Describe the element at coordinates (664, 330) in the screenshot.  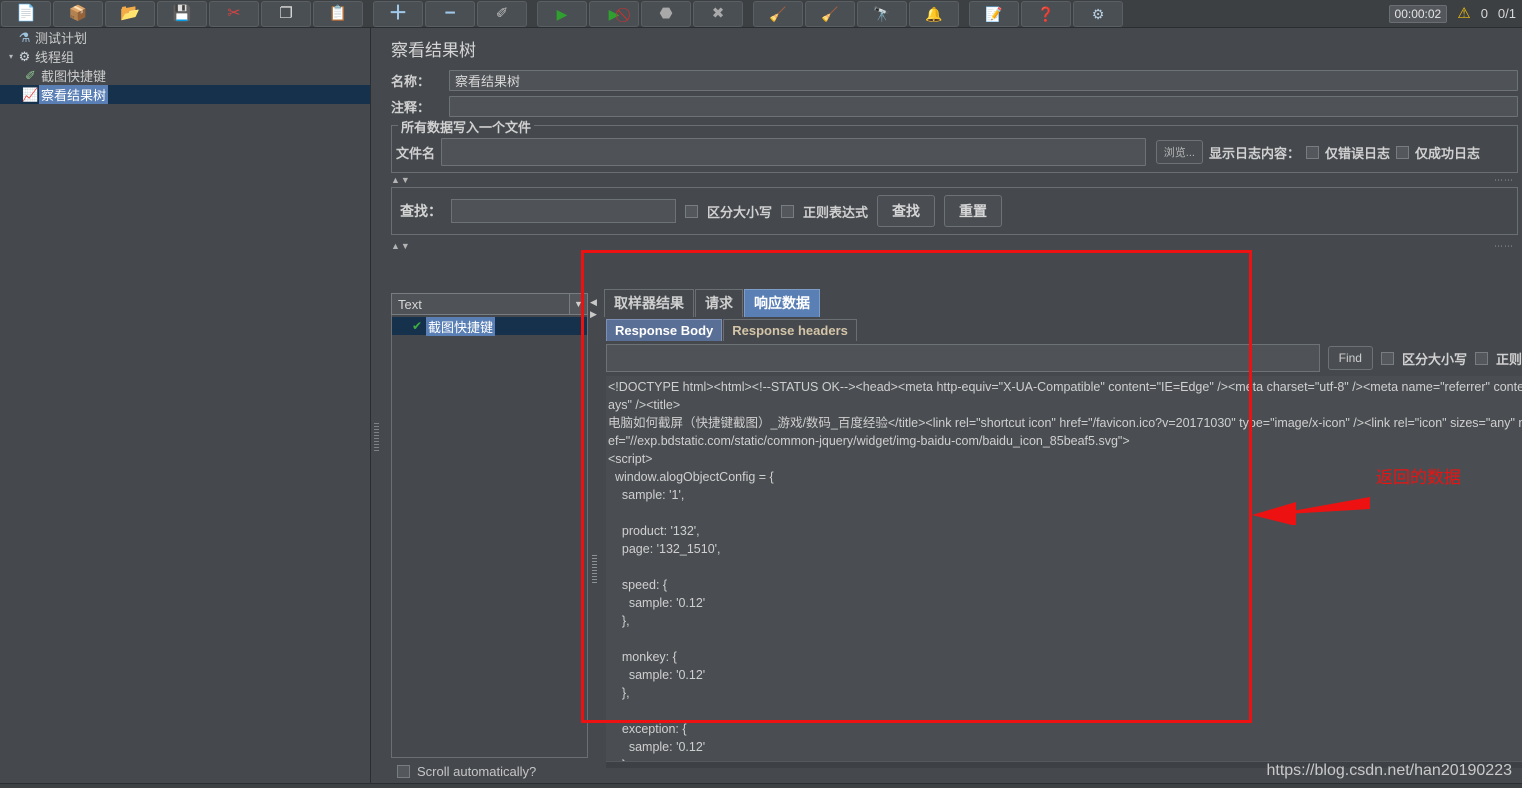
I see `subtab-response-body: Response Body` at that location.